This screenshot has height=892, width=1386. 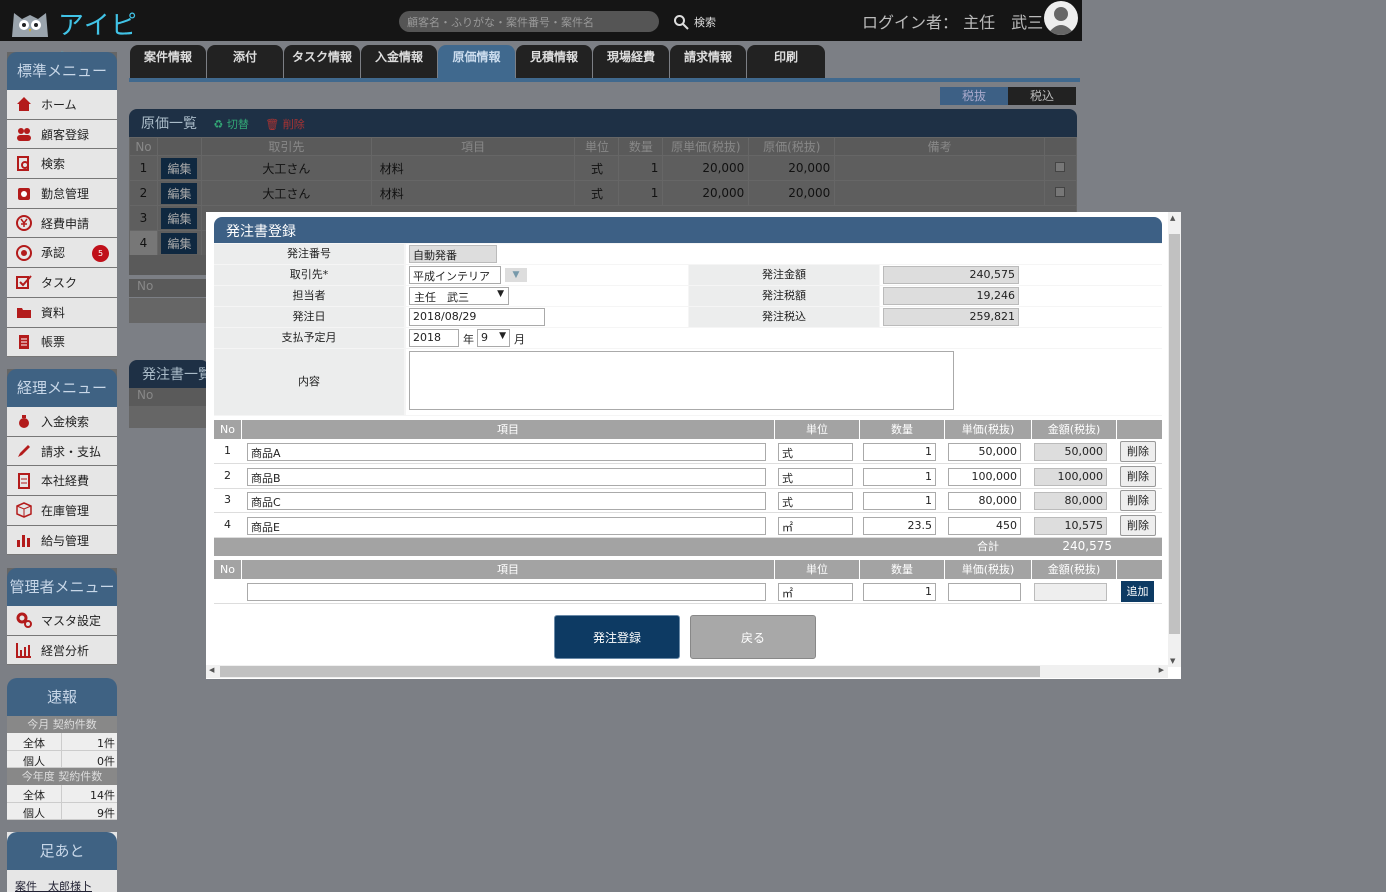 I want to click on table-header-row: No 取引先 項目 単位 数量 原単価(税抜) 原価(税抜) 備考, so click(x=603, y=146).